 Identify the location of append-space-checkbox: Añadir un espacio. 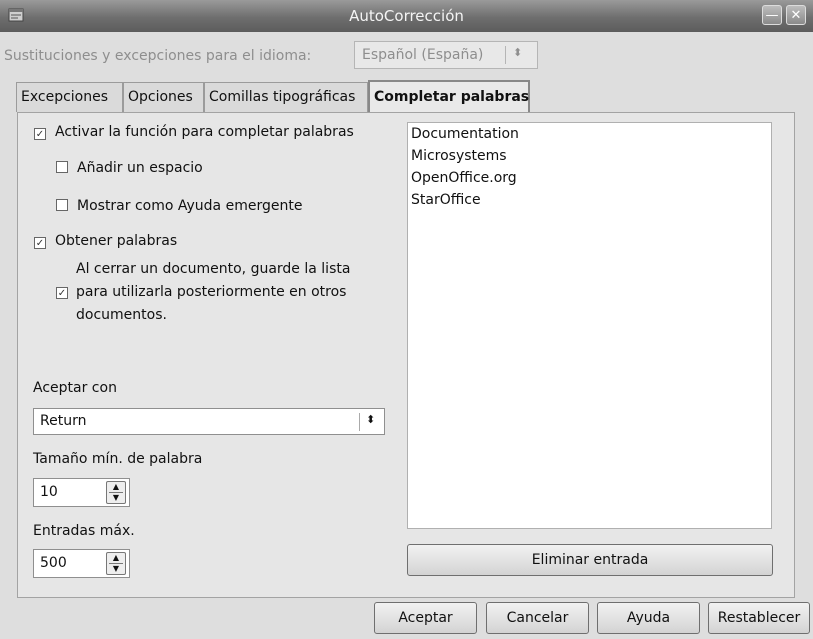
(129, 168).